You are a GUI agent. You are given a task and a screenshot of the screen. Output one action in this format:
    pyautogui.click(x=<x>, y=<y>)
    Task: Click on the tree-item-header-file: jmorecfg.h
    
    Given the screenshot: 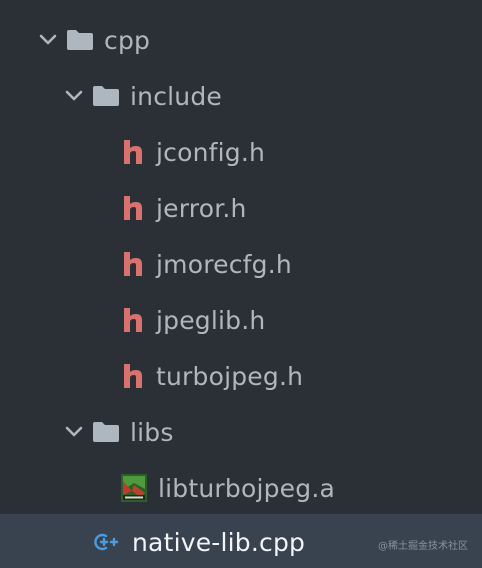 What is the action you would take?
    pyautogui.click(x=241, y=264)
    